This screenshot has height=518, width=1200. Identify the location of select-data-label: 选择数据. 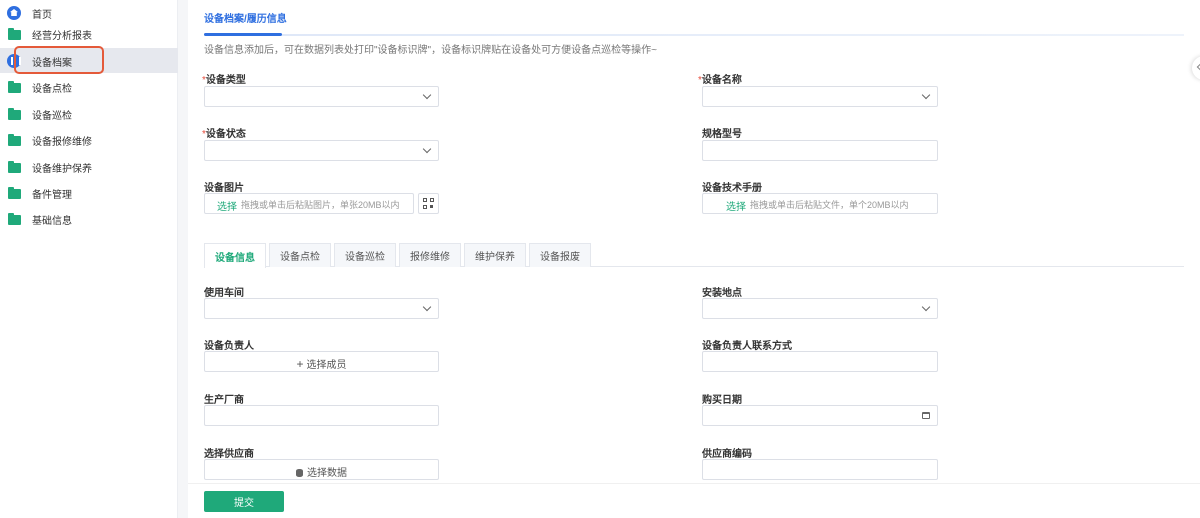
(321, 471).